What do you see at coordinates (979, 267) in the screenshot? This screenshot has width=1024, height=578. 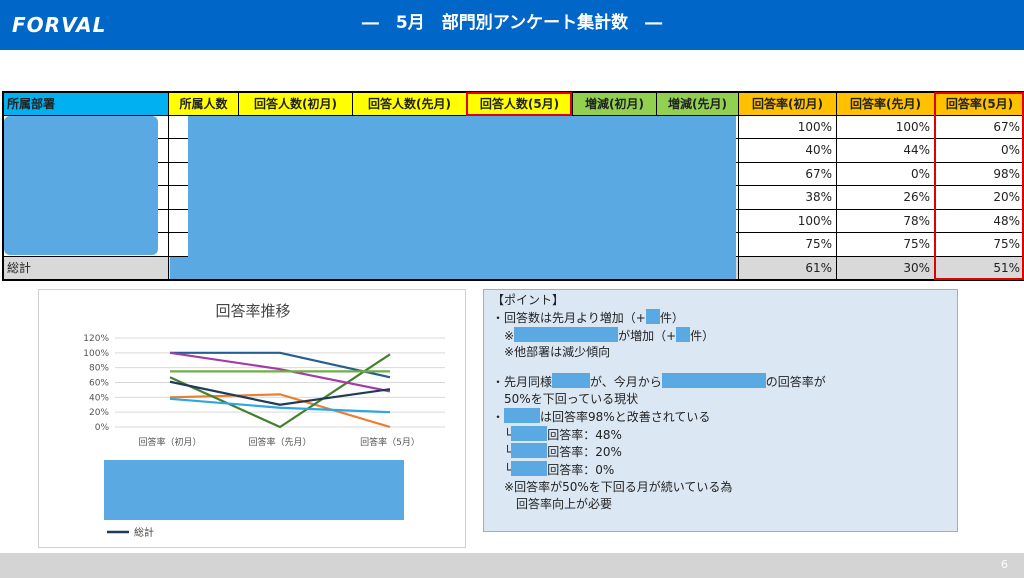 I see `total-rate-may: 51%` at bounding box center [979, 267].